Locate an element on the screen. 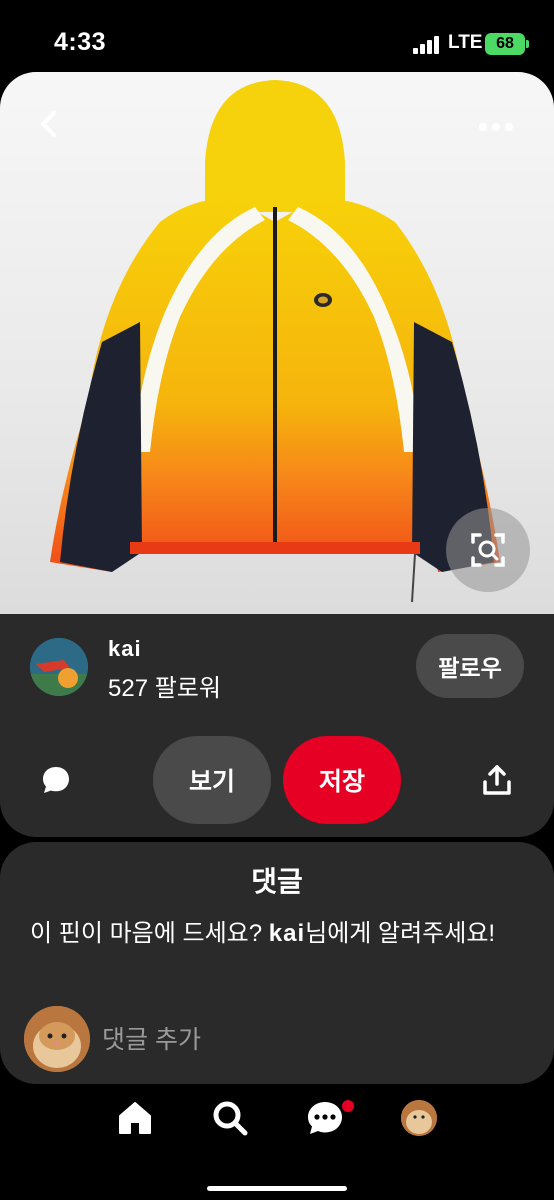 The width and height of the screenshot is (554, 1200). creator-name: kai is located at coordinates (125, 649).